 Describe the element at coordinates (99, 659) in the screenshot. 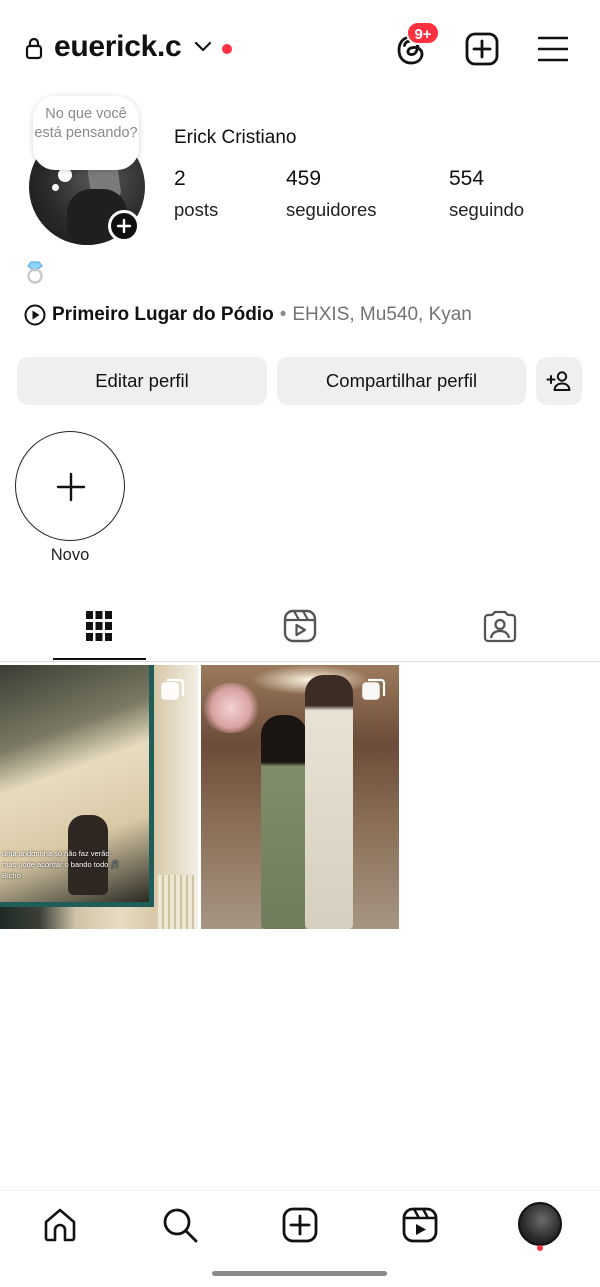

I see `active-tab-indicator` at that location.